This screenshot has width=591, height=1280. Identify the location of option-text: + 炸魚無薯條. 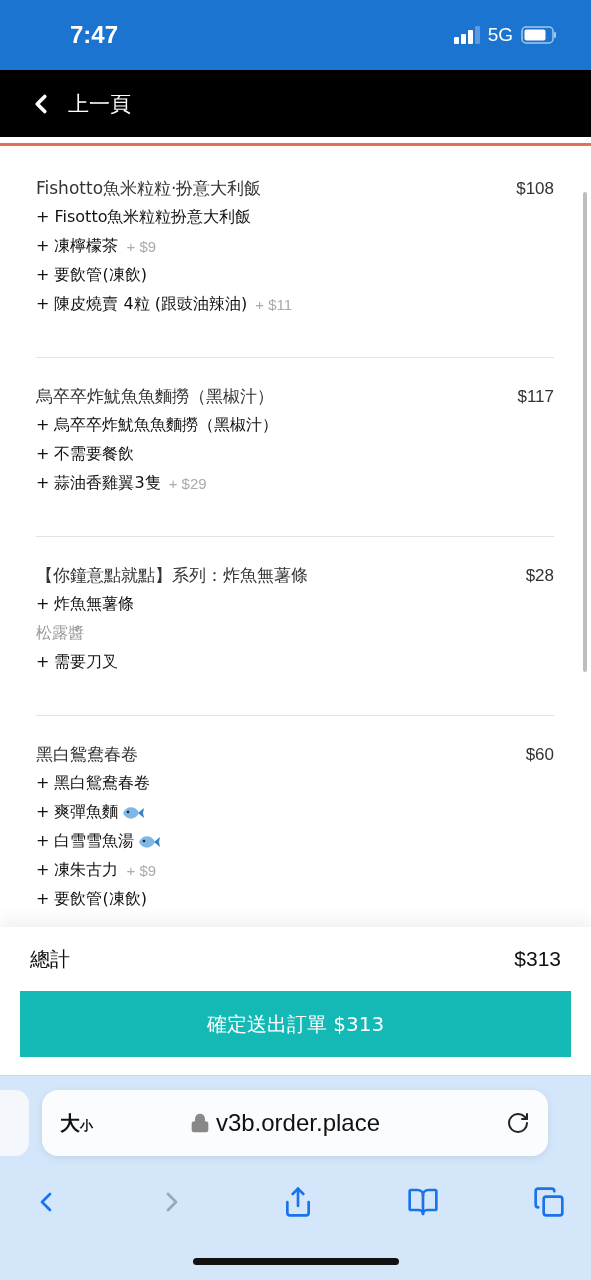
(85, 604).